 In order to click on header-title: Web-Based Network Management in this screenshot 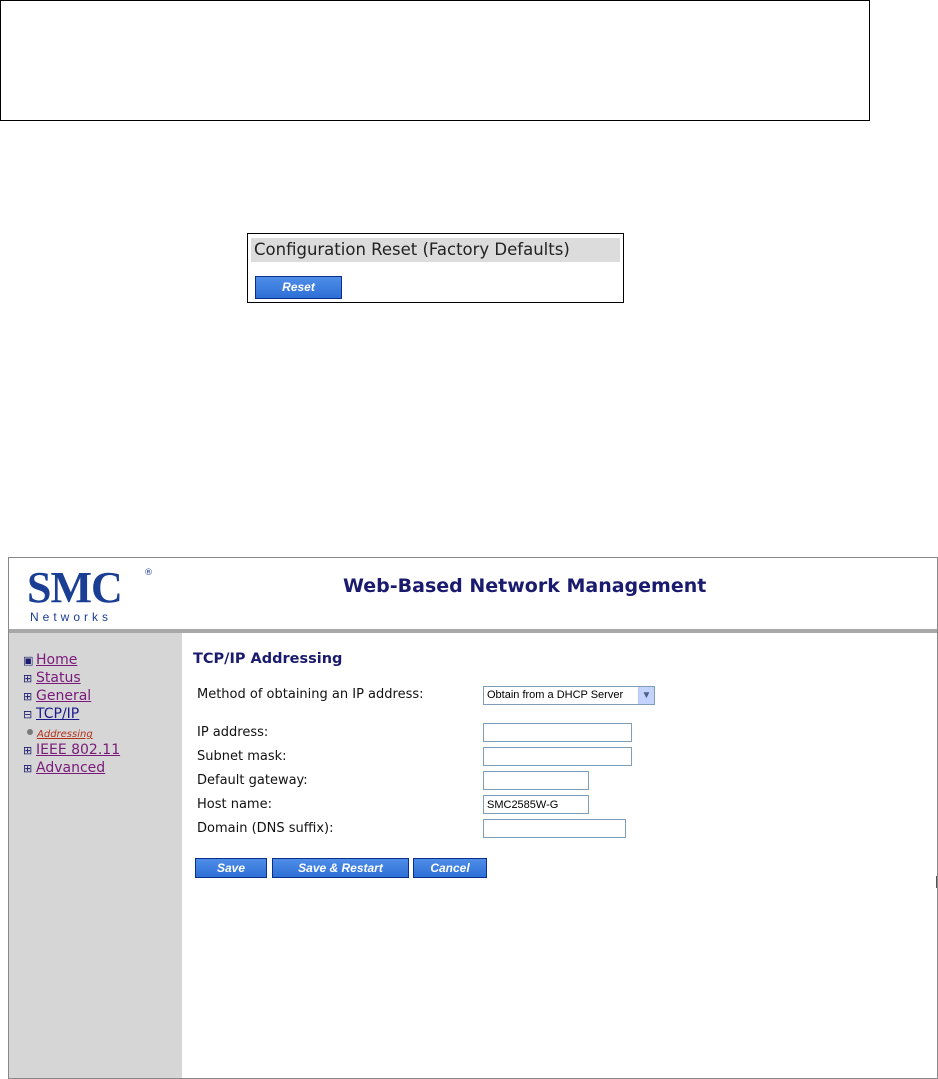, I will do `click(525, 586)`.